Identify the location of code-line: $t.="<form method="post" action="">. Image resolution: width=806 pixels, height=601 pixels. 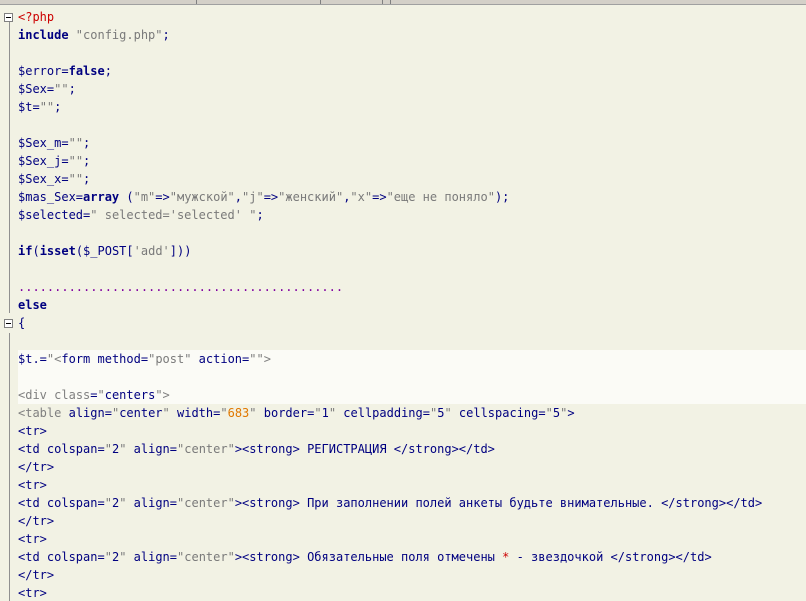
(412, 359).